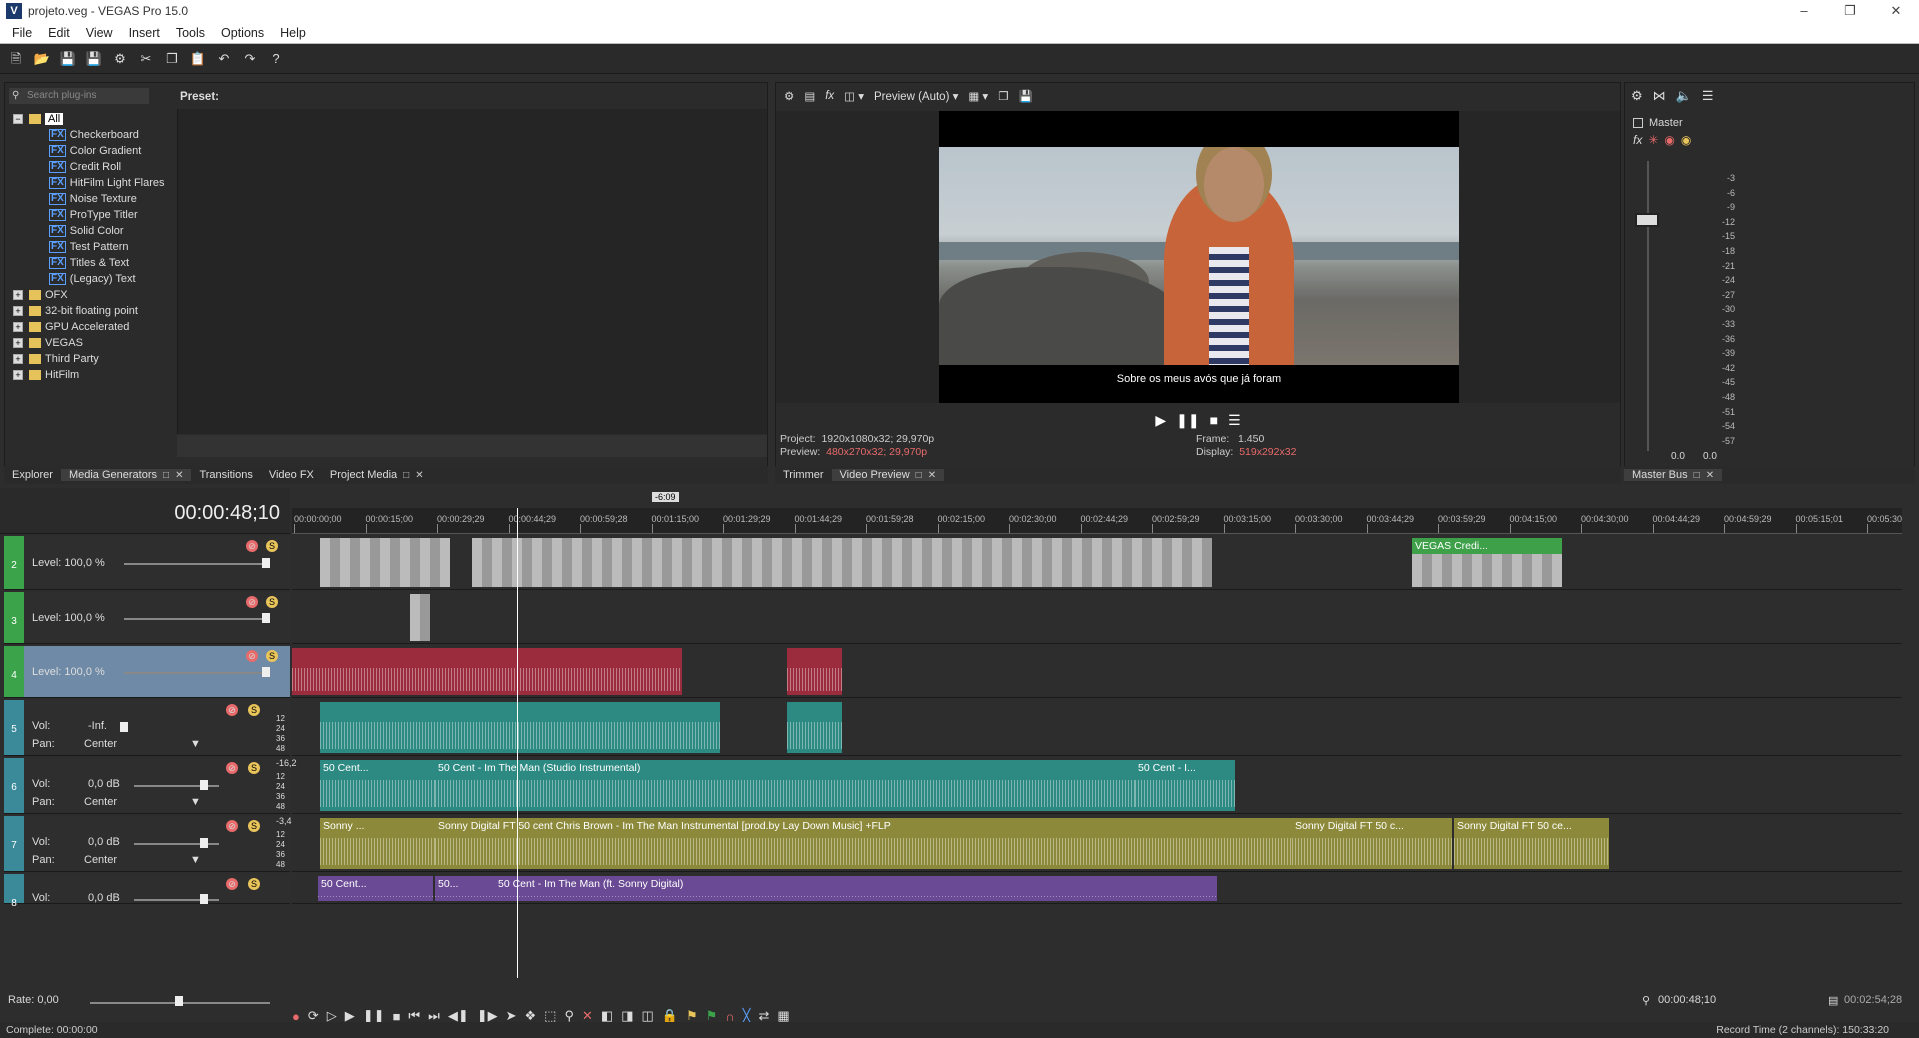  Describe the element at coordinates (42, 59) in the screenshot. I see `open-icon: 📂` at that location.